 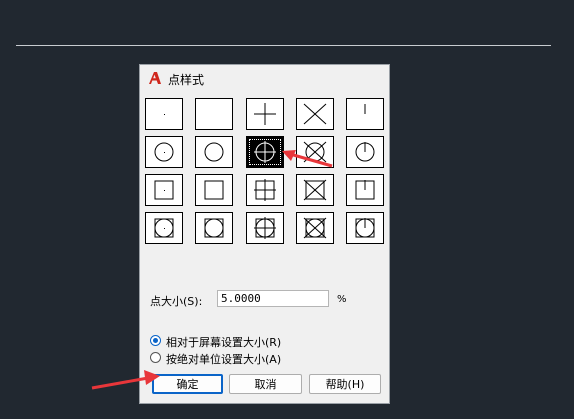 I want to click on point-style-square-circle-dot, so click(x=164, y=228).